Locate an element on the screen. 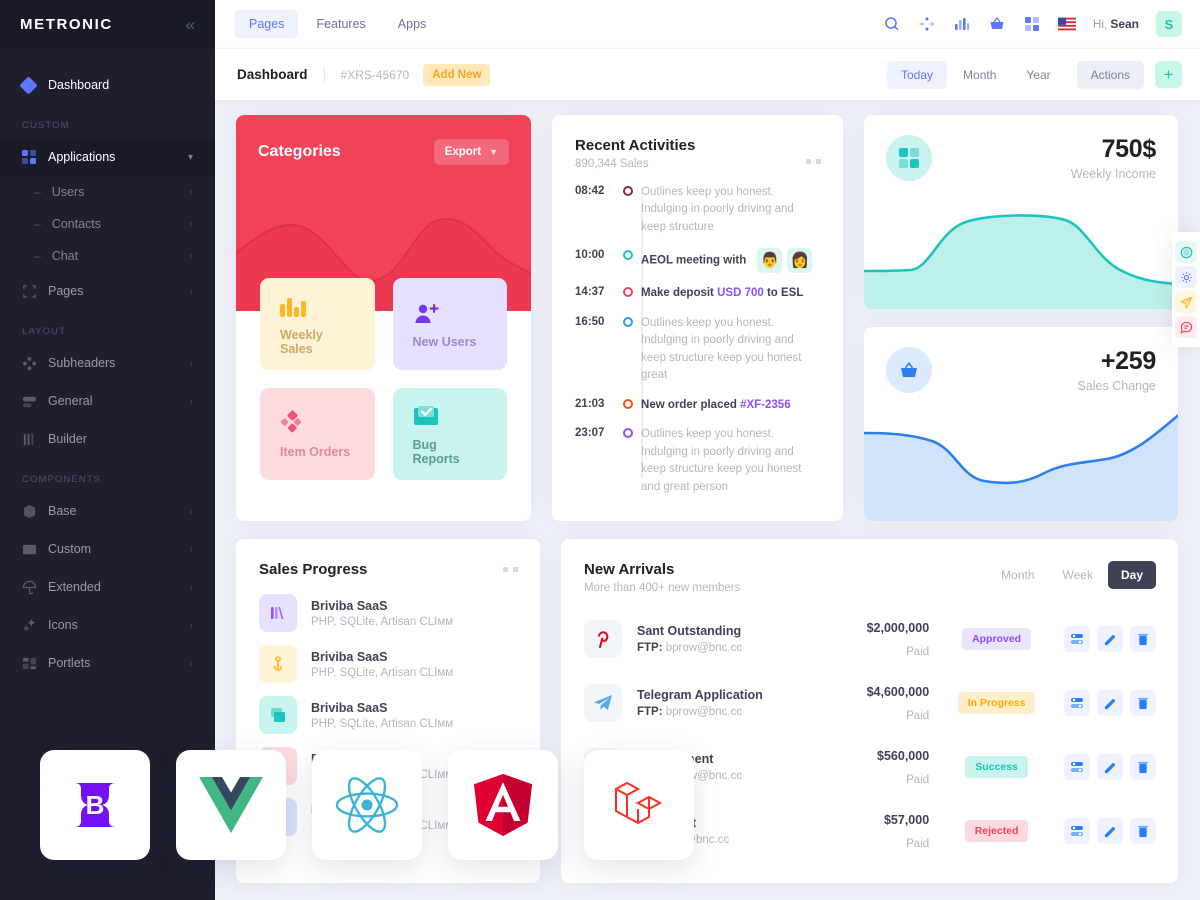  search-icon is located at coordinates (892, 24).